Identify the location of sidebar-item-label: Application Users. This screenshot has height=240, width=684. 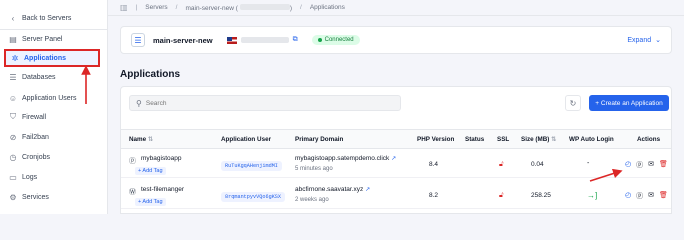
(49, 98).